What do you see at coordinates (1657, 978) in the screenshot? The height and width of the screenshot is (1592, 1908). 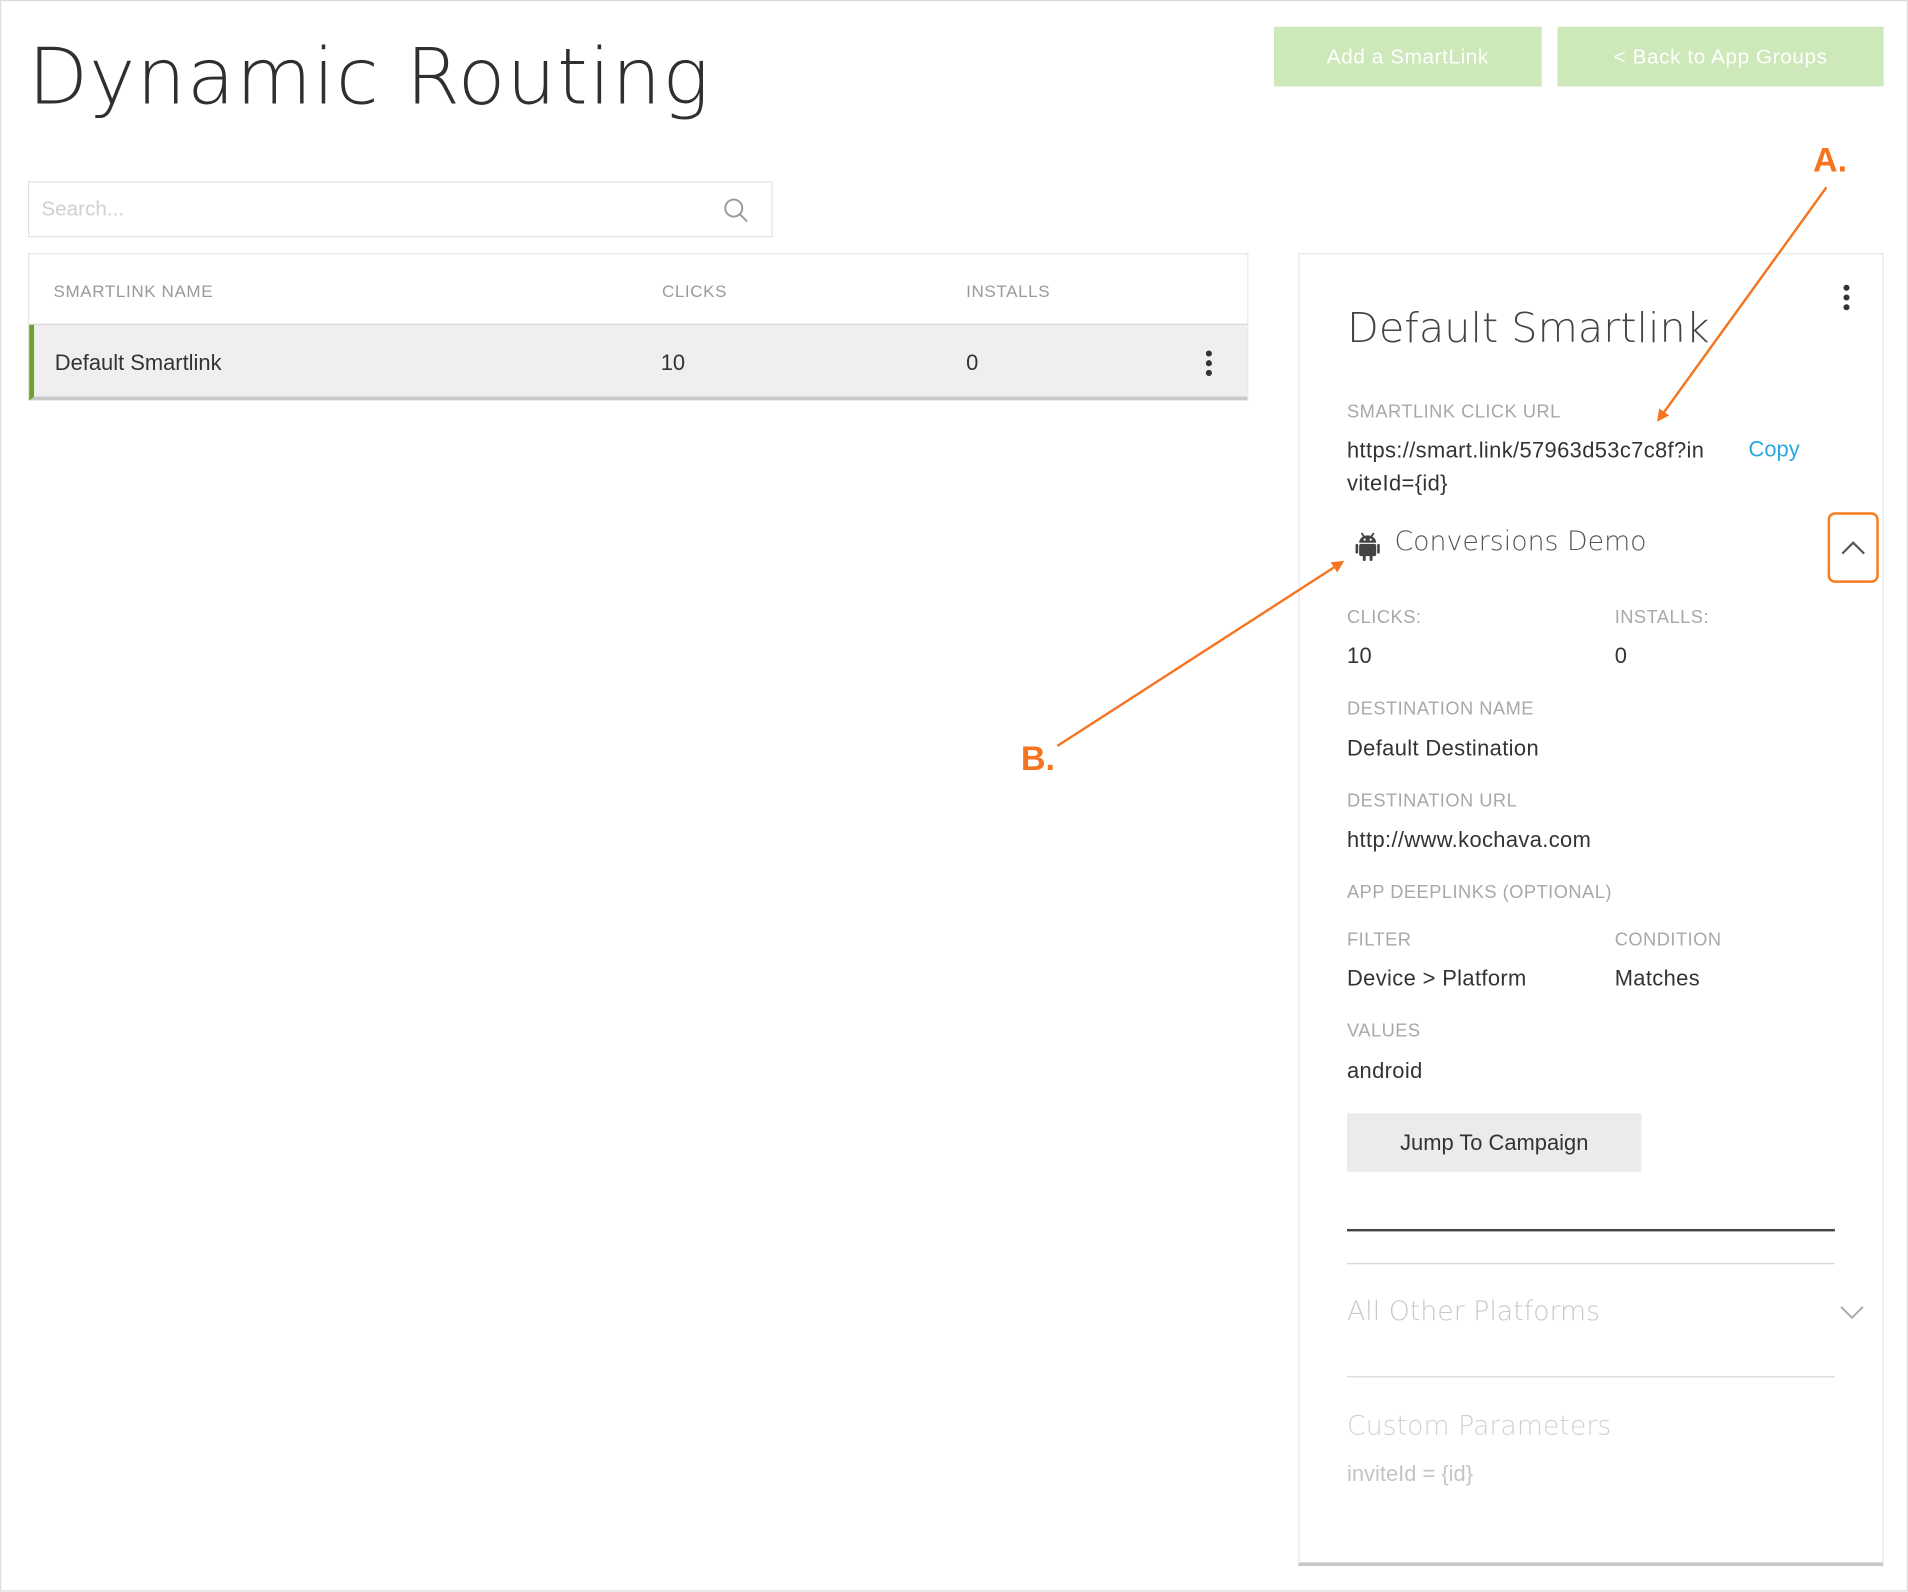 I see `condition-value: Matches` at bounding box center [1657, 978].